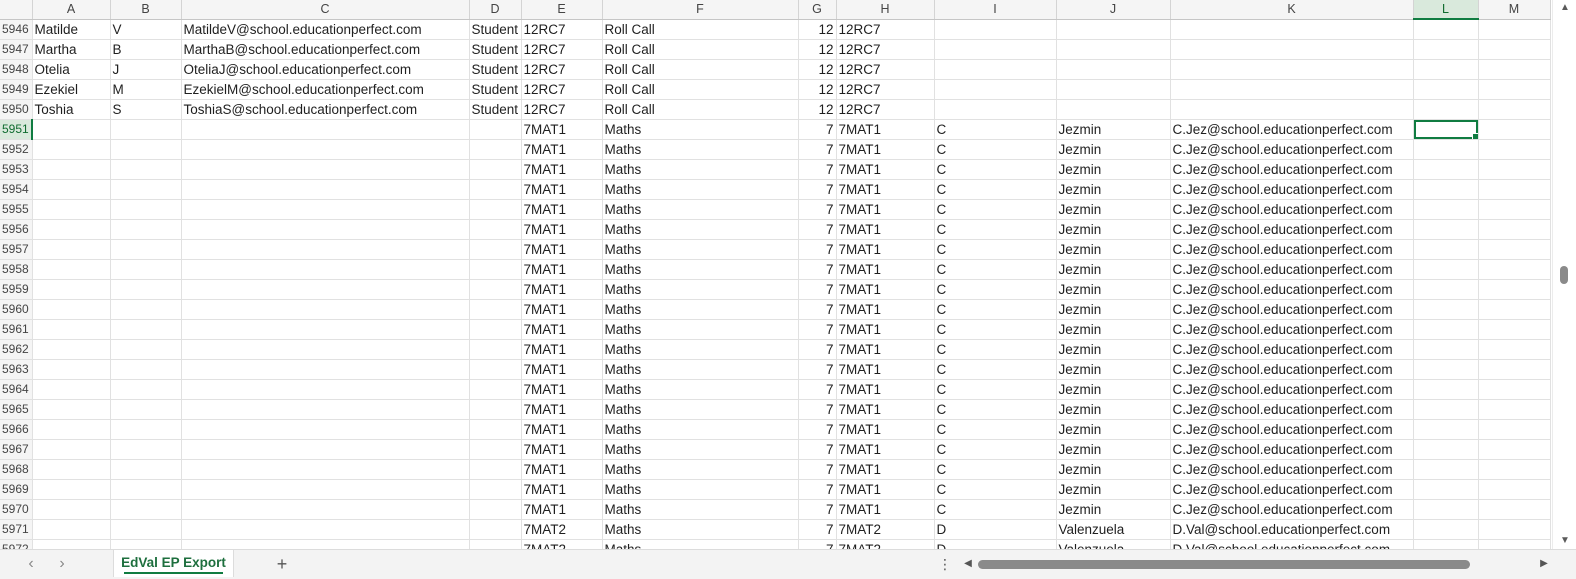  Describe the element at coordinates (885, 10) in the screenshot. I see `column-header-h: H` at that location.